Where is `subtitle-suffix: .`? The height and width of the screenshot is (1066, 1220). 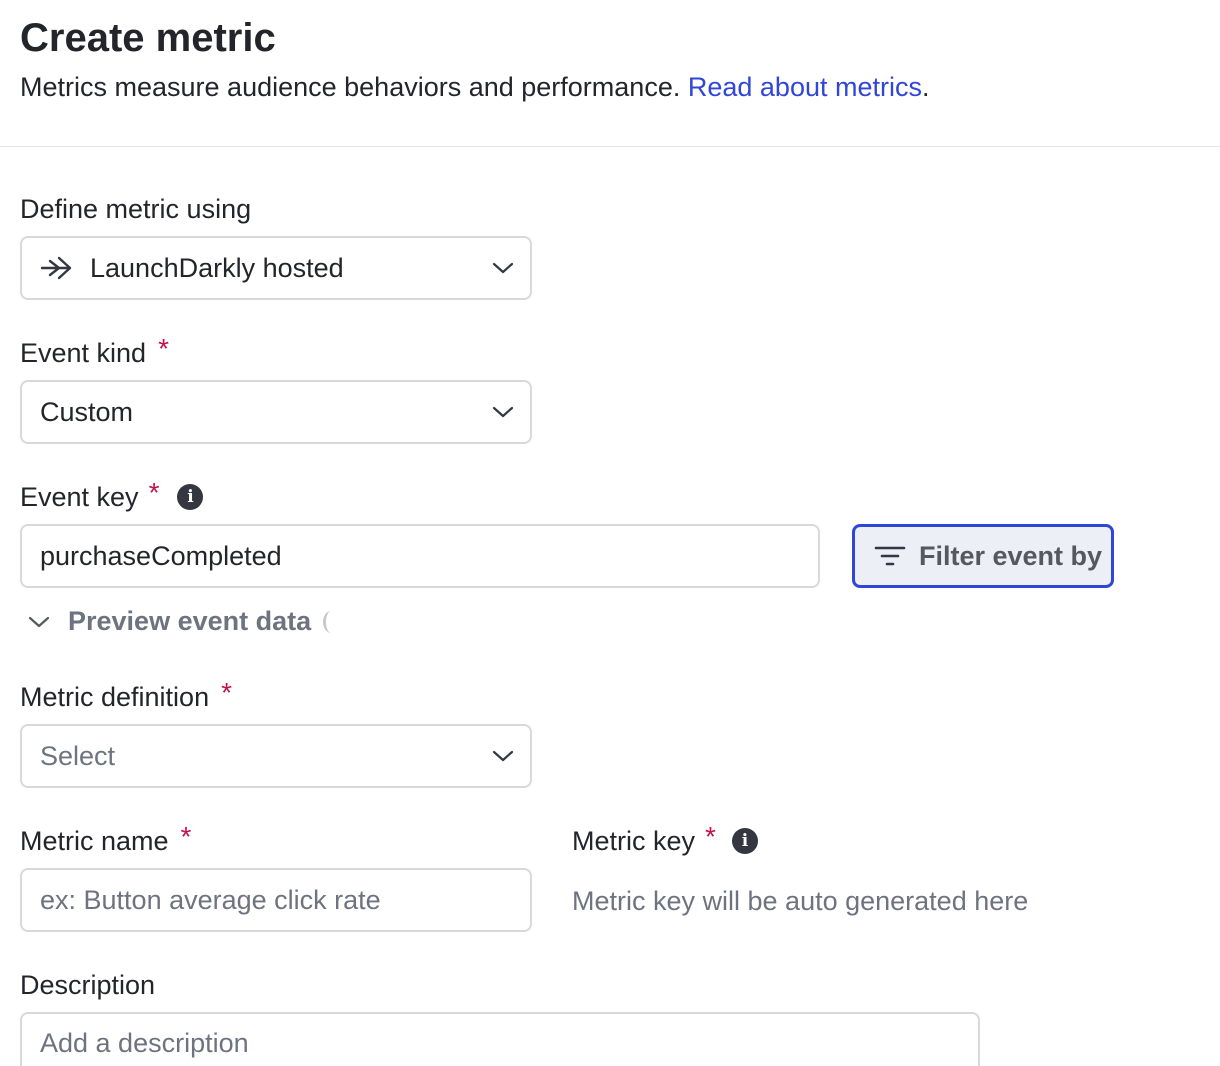
subtitle-suffix: . is located at coordinates (925, 87).